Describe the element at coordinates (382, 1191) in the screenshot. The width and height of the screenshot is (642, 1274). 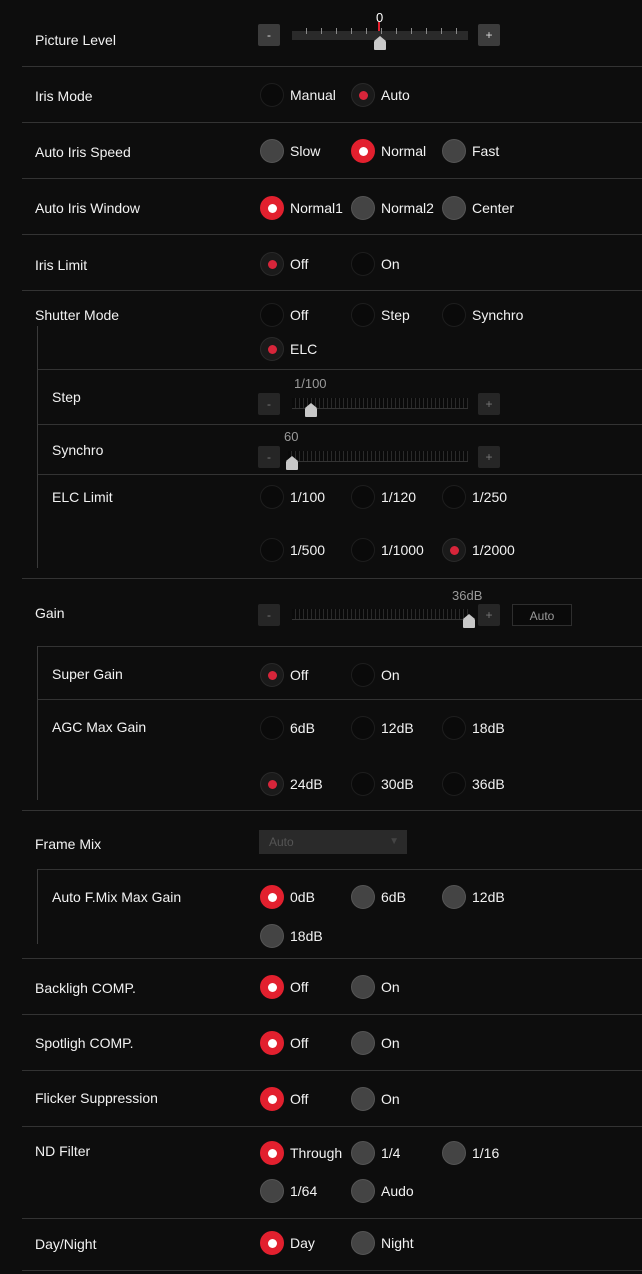
I see `nd-filter-audo-option: Audo` at that location.